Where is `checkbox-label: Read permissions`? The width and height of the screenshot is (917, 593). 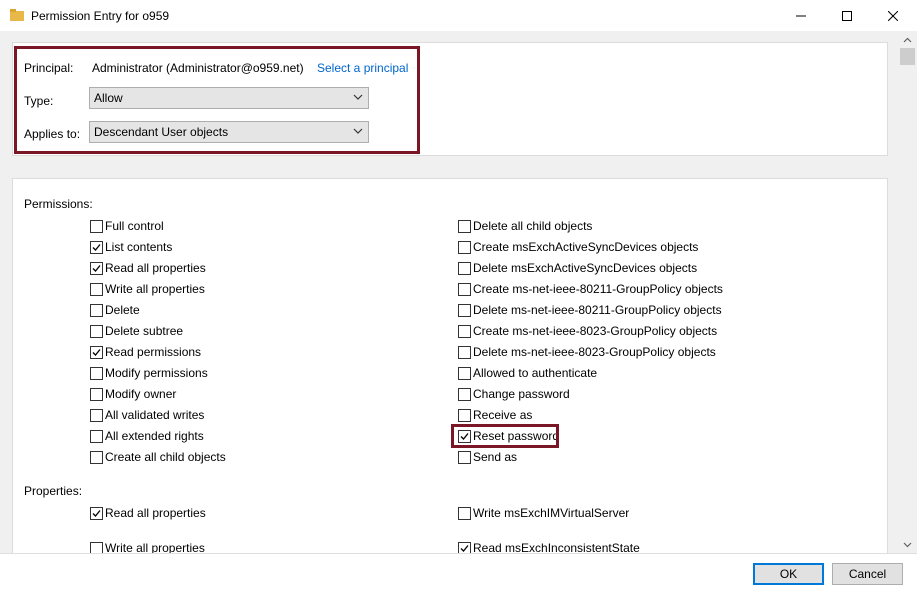
checkbox-label: Read permissions is located at coordinates (153, 352).